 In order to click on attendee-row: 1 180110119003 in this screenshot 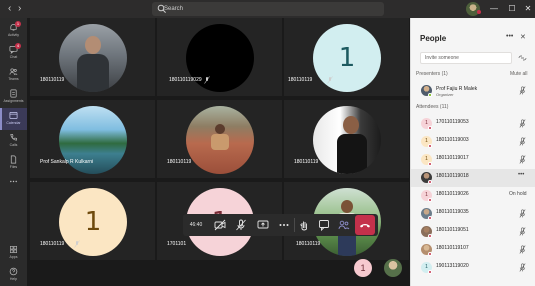, I will do `click(473, 142)`.